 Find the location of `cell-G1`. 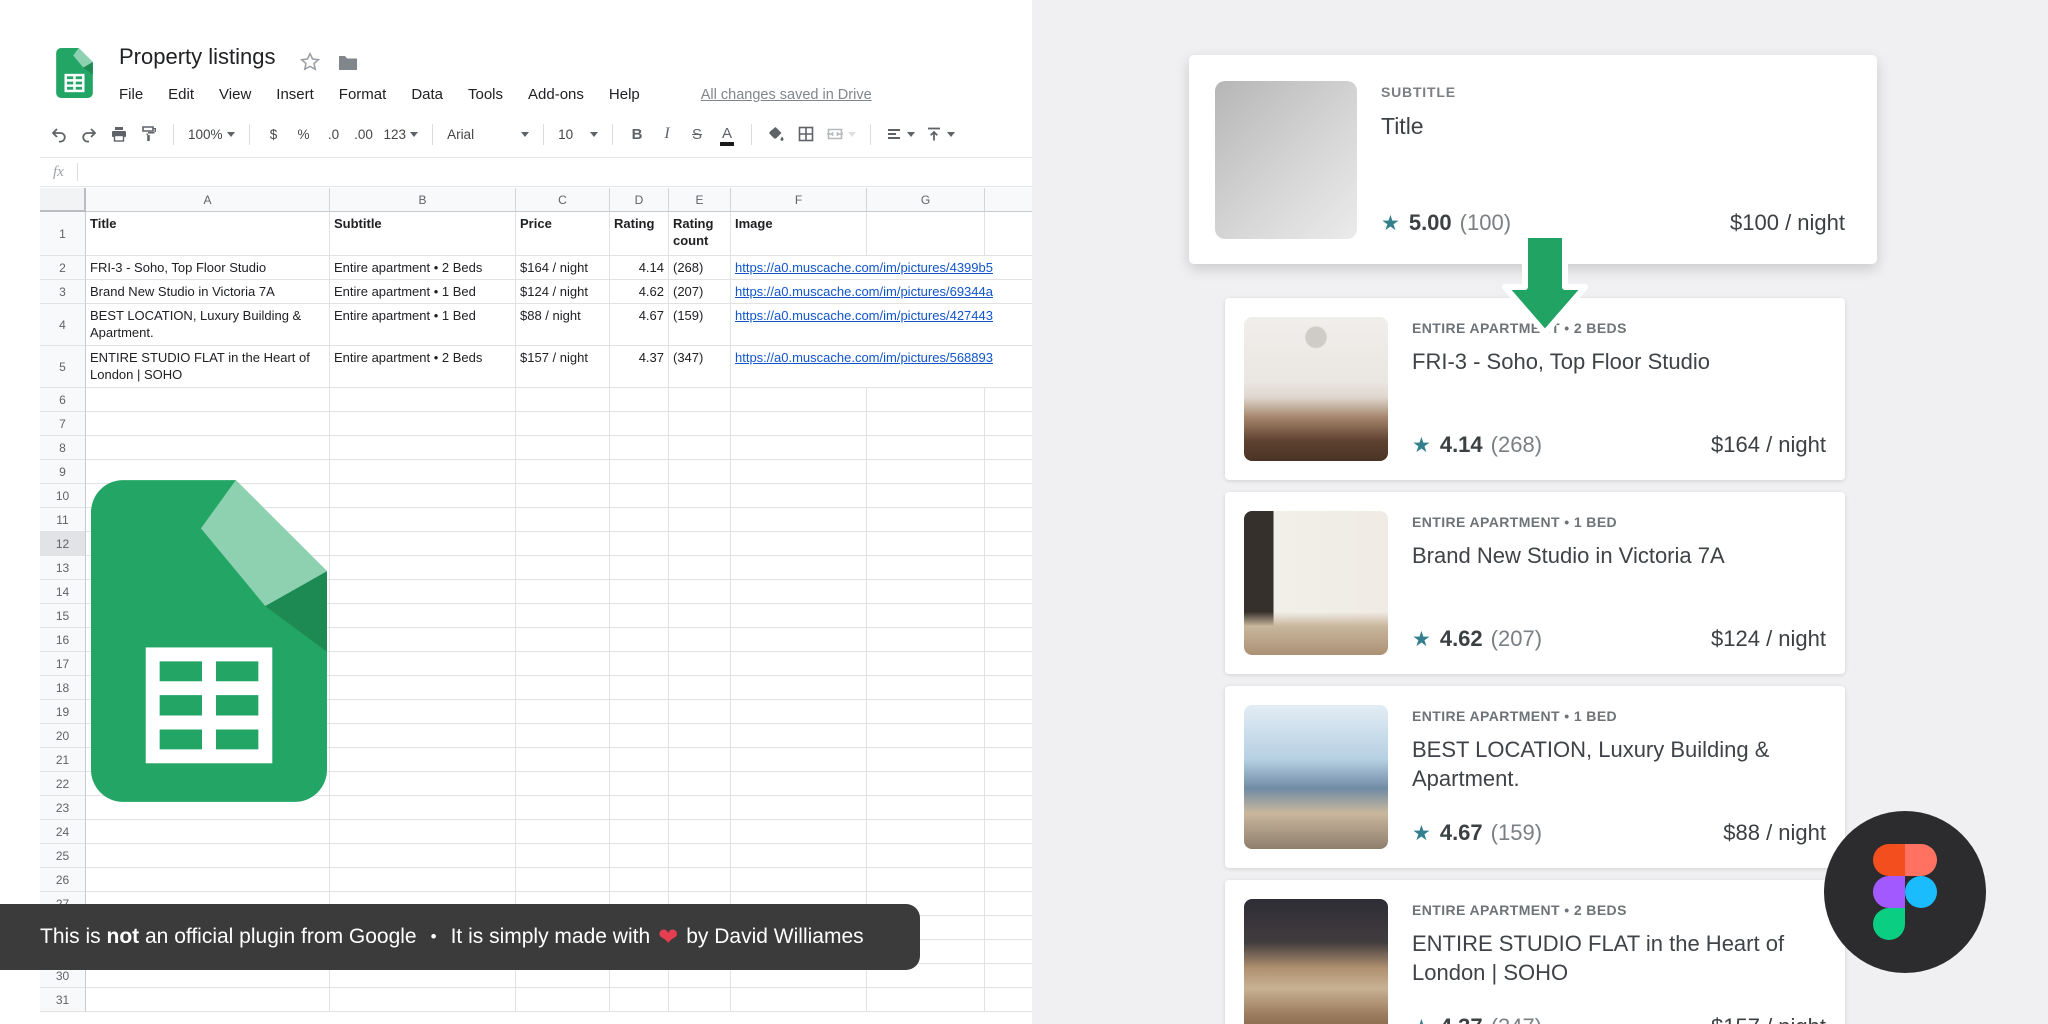

cell-G1 is located at coordinates (926, 234).